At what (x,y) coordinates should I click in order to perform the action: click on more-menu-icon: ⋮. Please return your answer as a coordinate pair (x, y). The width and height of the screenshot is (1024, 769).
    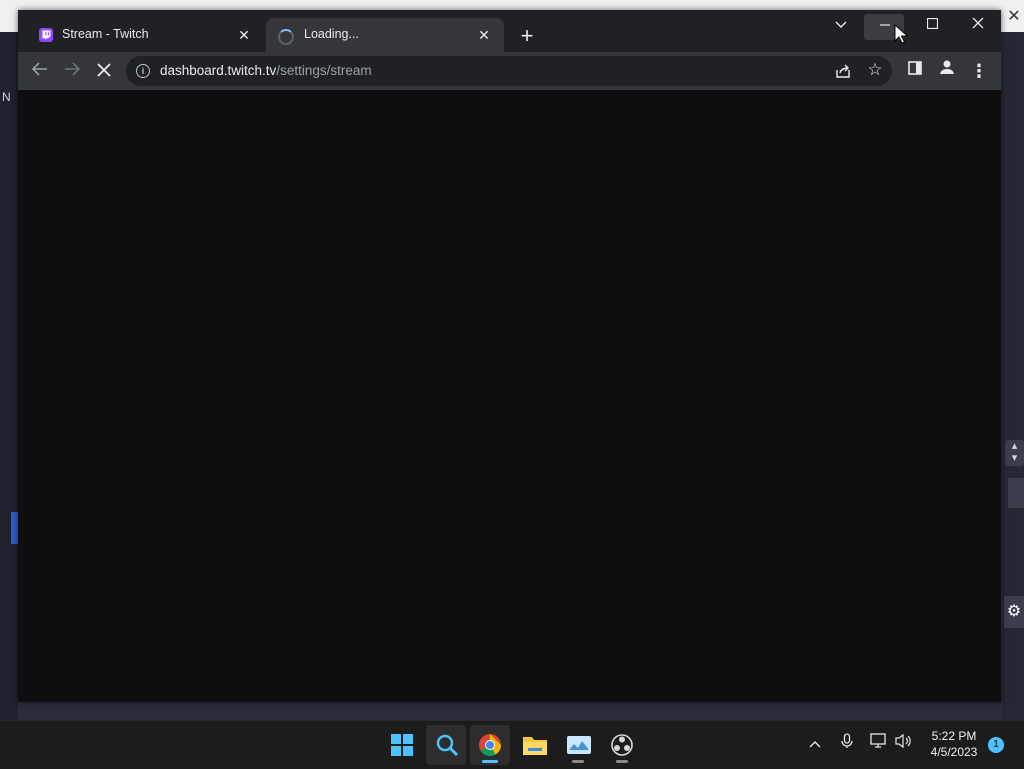
    Looking at the image, I should click on (979, 71).